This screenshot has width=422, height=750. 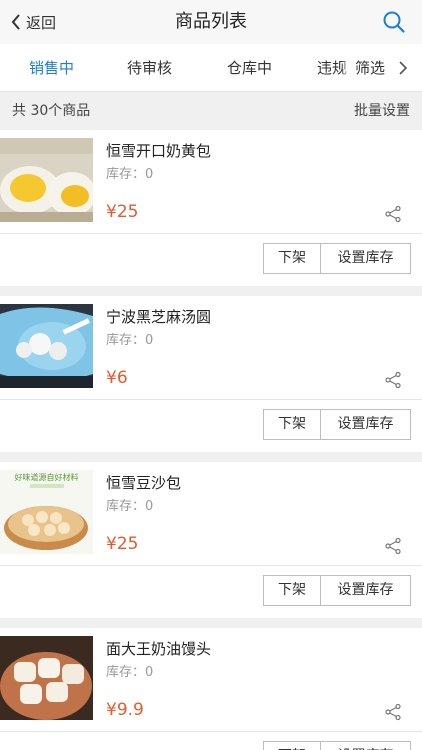 What do you see at coordinates (159, 317) in the screenshot?
I see `product-name: 宁波黑芝麻汤圆` at bounding box center [159, 317].